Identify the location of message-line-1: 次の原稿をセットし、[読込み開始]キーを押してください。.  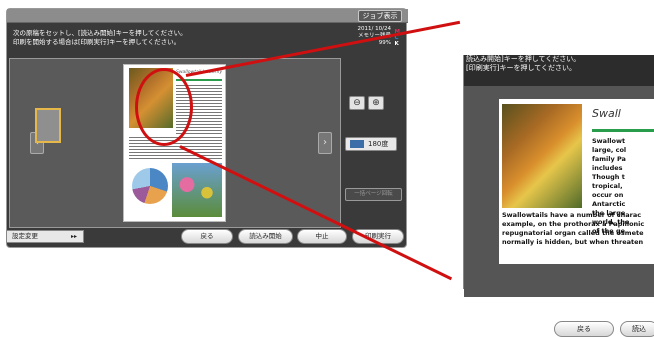
(100, 33).